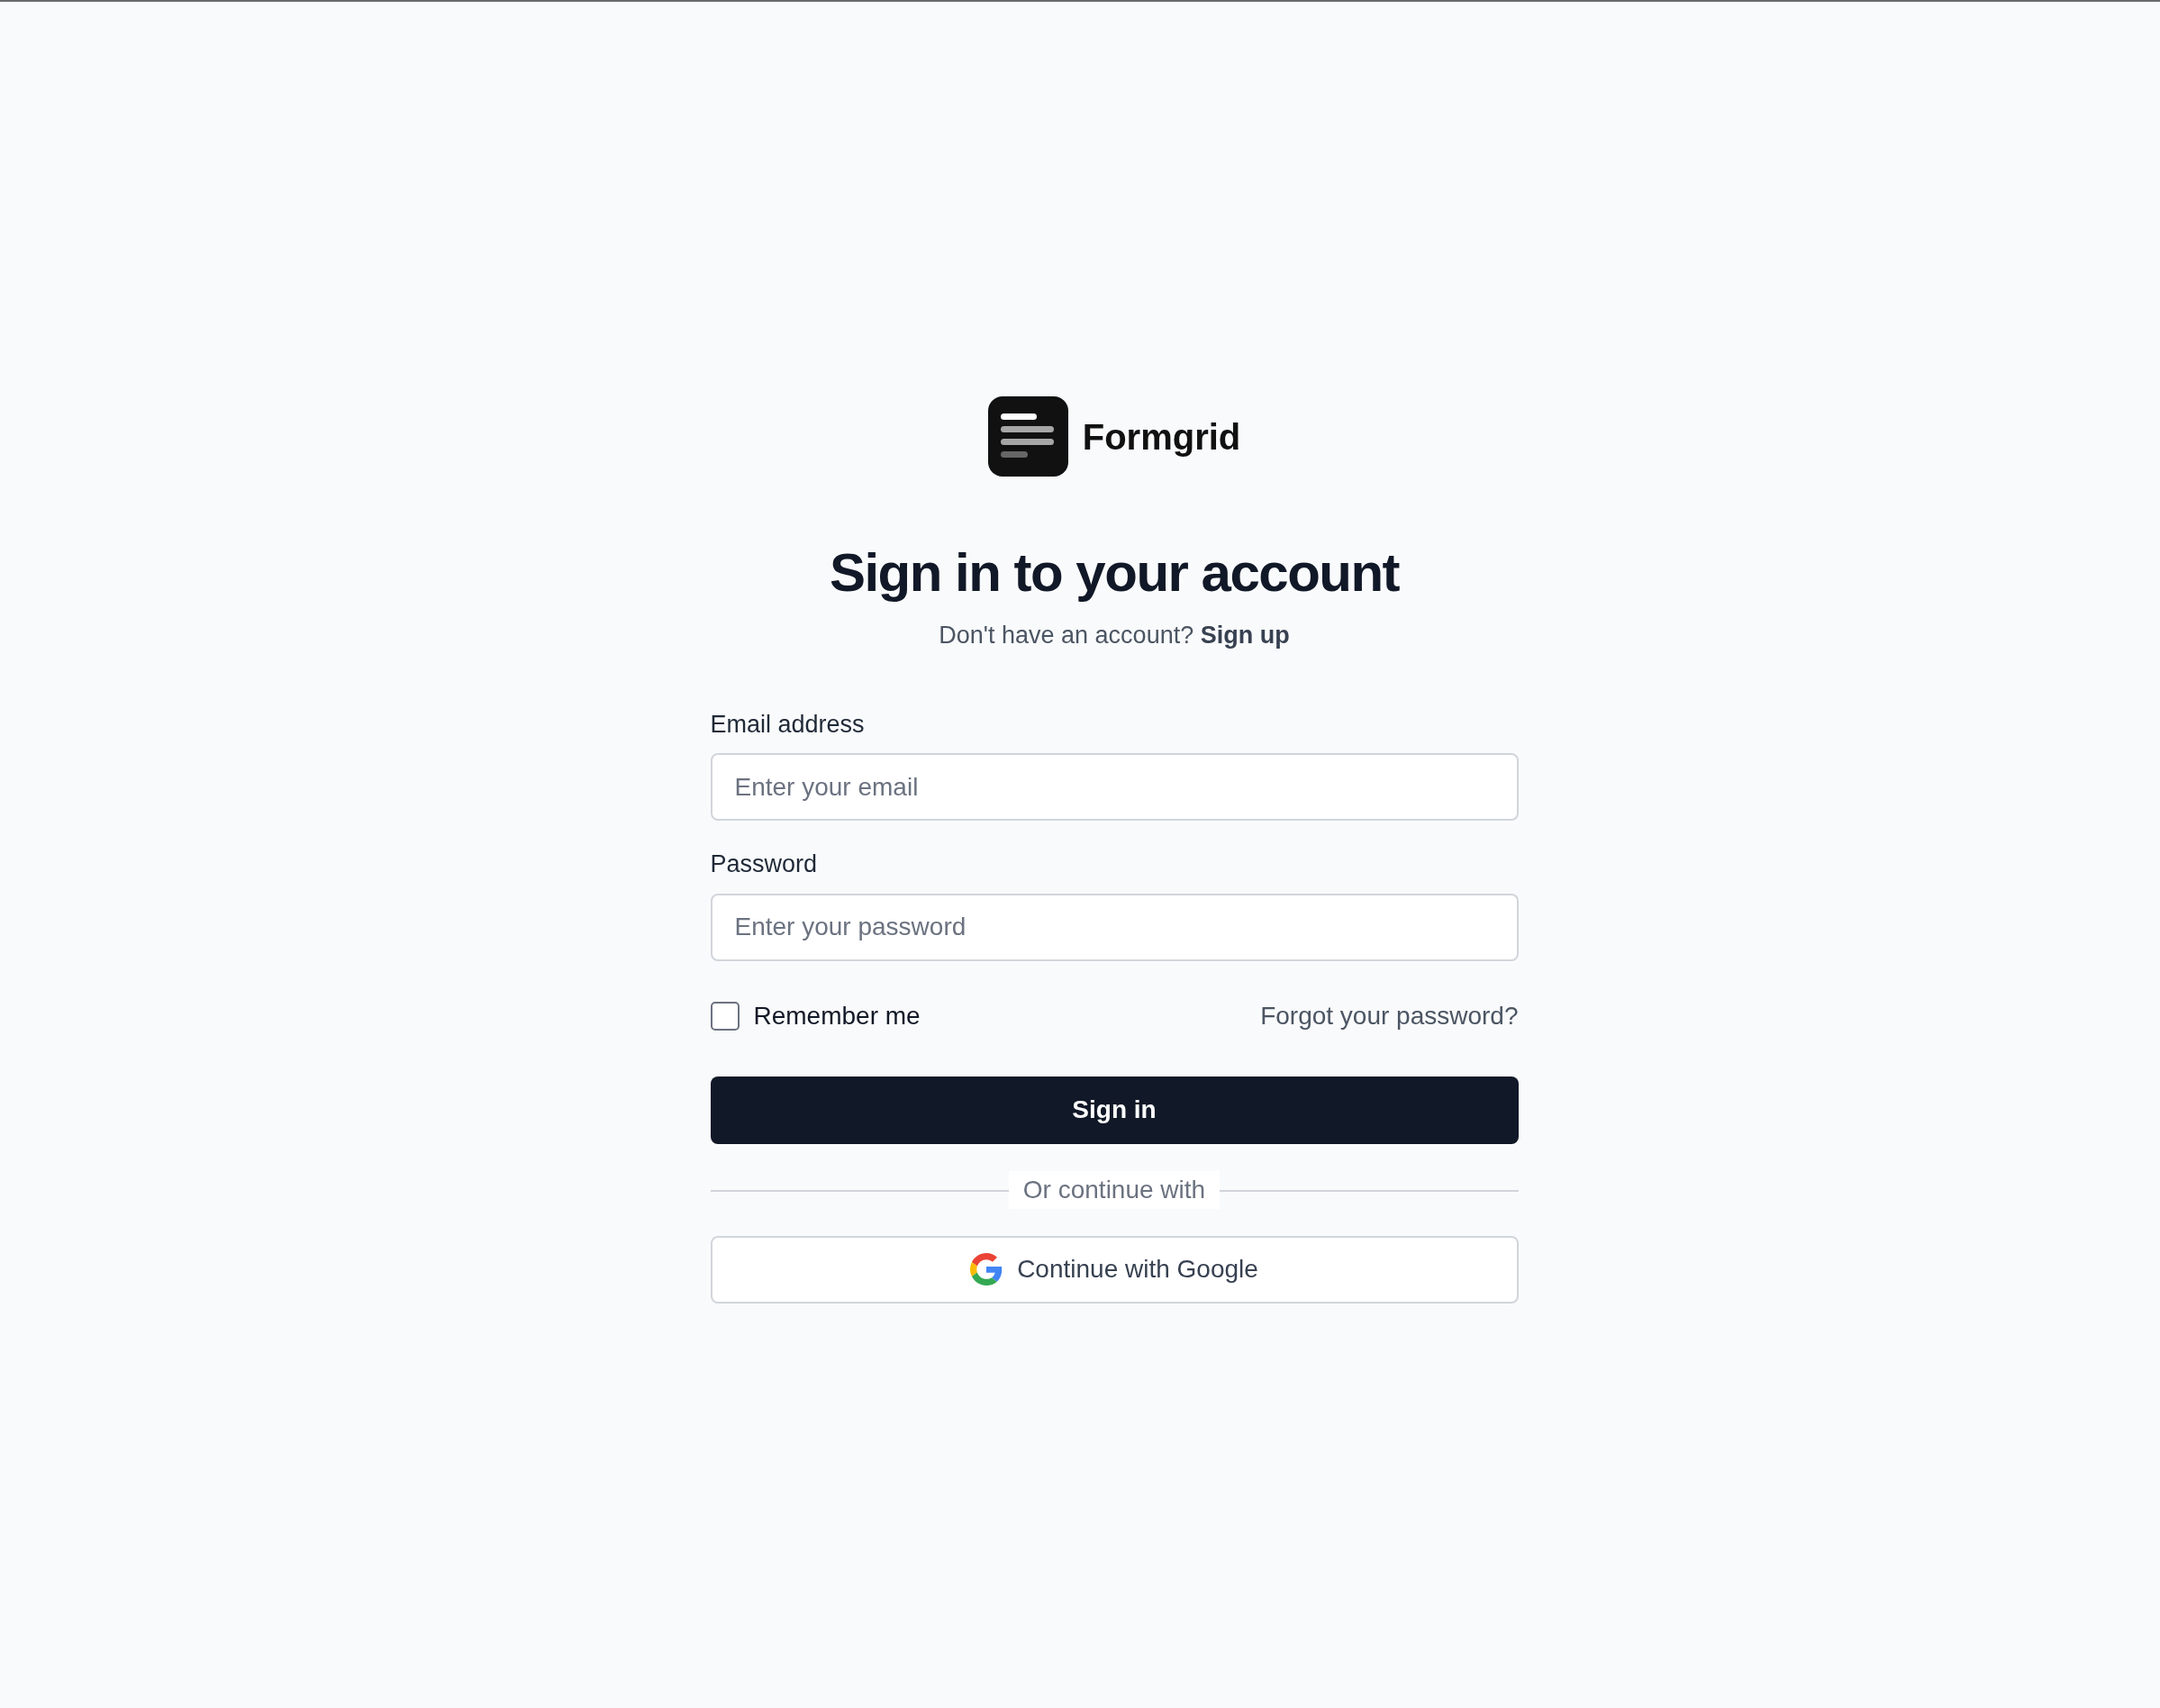 The width and height of the screenshot is (2160, 1708). What do you see at coordinates (1114, 1269) in the screenshot?
I see `google-button: Continue with Google` at bounding box center [1114, 1269].